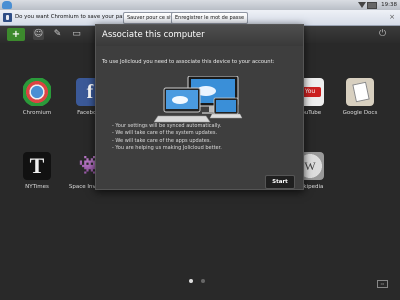 The height and width of the screenshot is (300, 400). What do you see at coordinates (203, 281) in the screenshot?
I see `page-dot` at bounding box center [203, 281].